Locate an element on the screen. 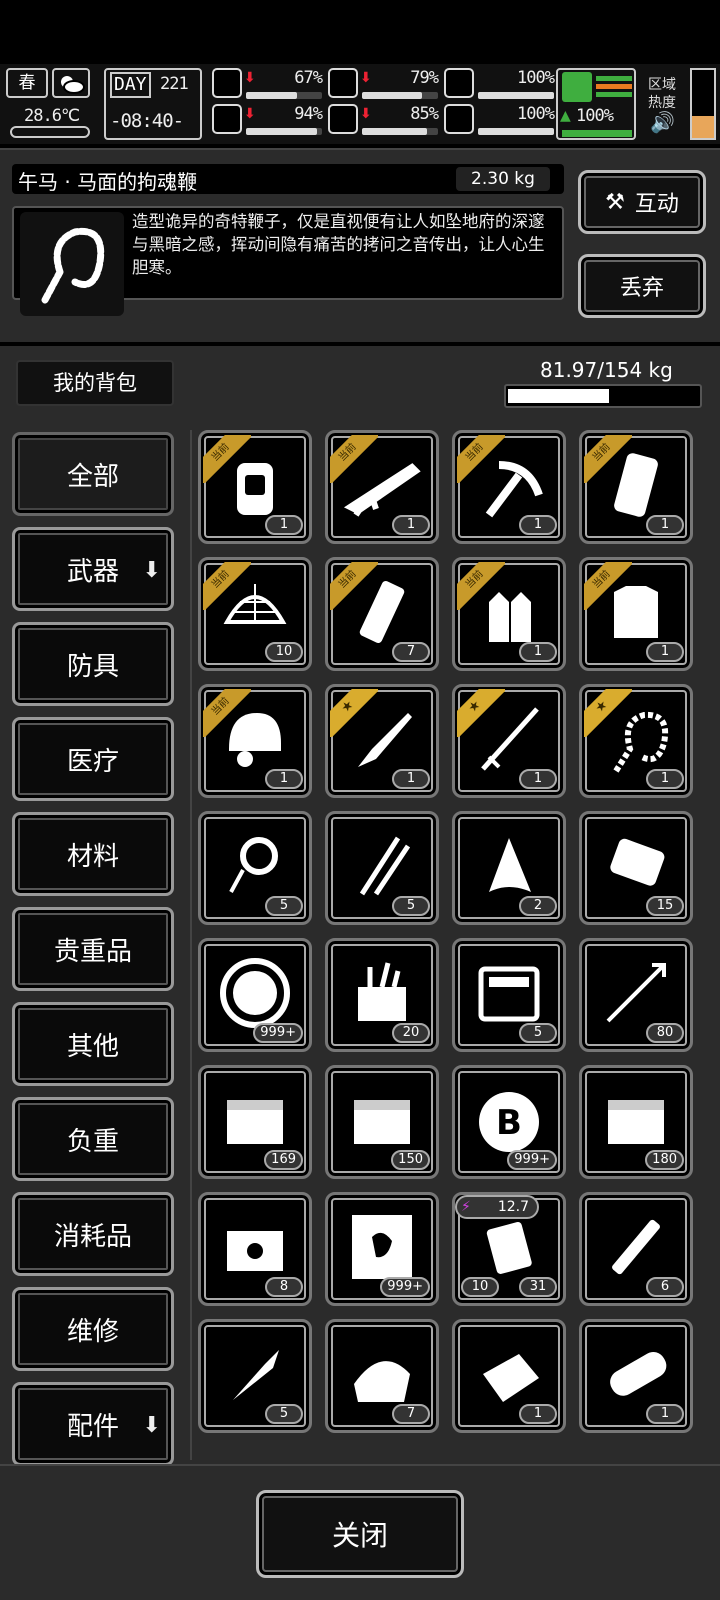 This screenshot has height=1600, width=720. charge-badge: ⚡ 12.7 is located at coordinates (497, 1207).